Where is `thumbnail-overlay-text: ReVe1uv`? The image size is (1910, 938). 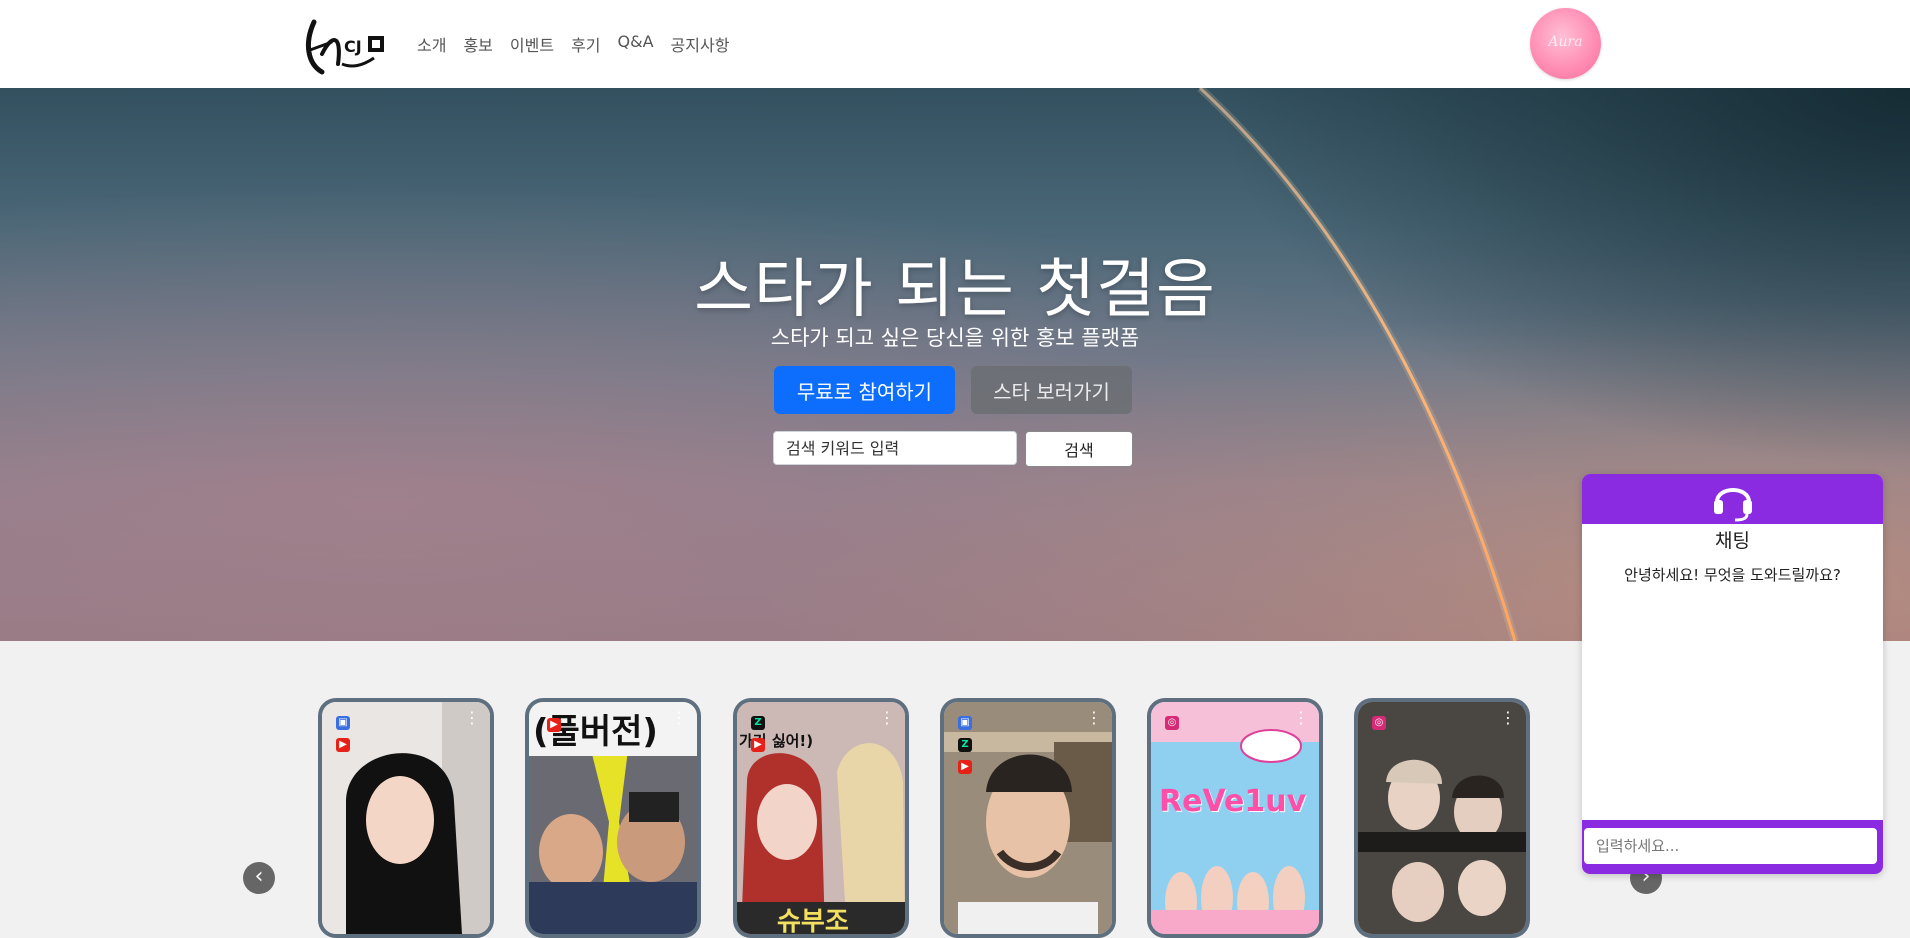 thumbnail-overlay-text: ReVe1uv is located at coordinates (1233, 801).